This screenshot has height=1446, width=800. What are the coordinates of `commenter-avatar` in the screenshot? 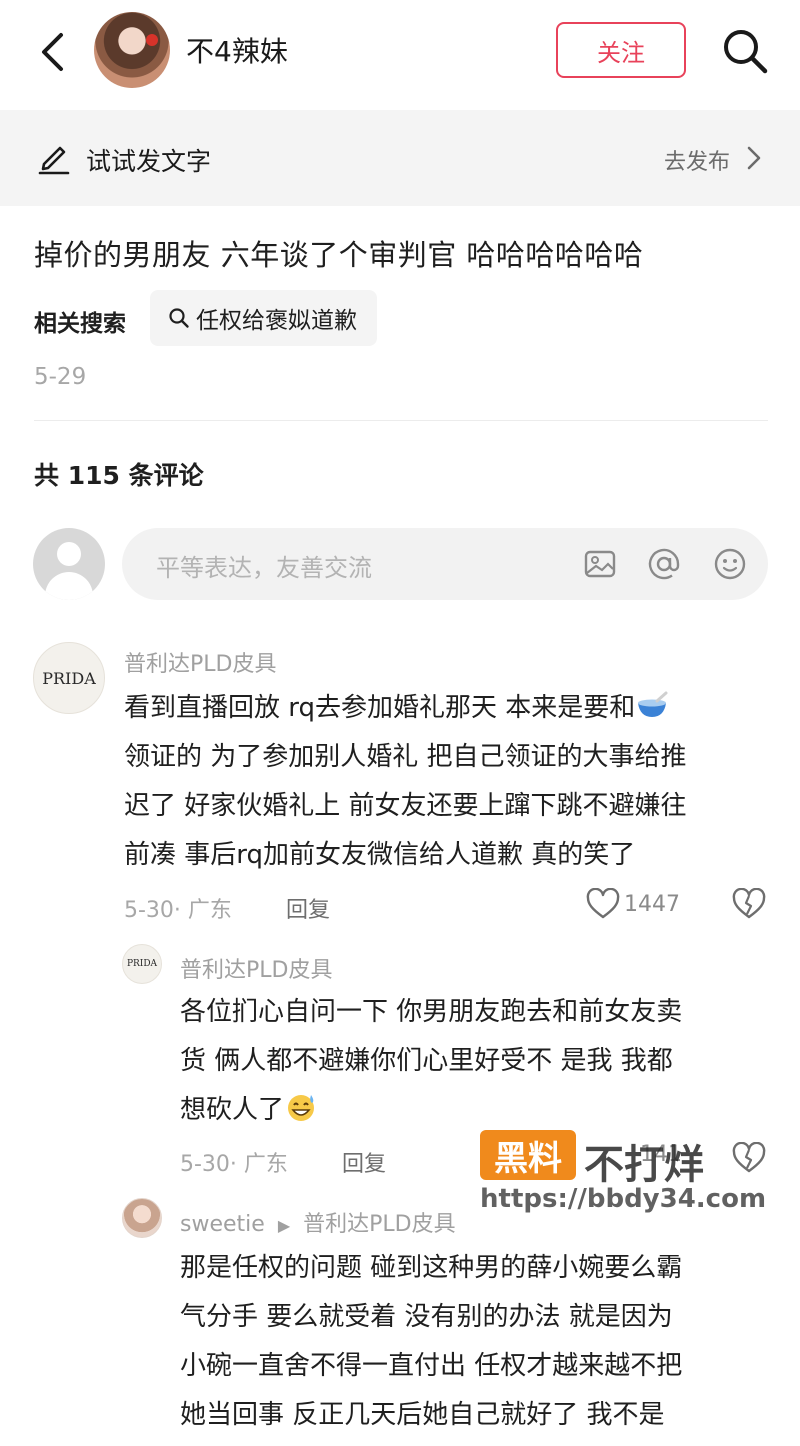 It's located at (142, 1218).